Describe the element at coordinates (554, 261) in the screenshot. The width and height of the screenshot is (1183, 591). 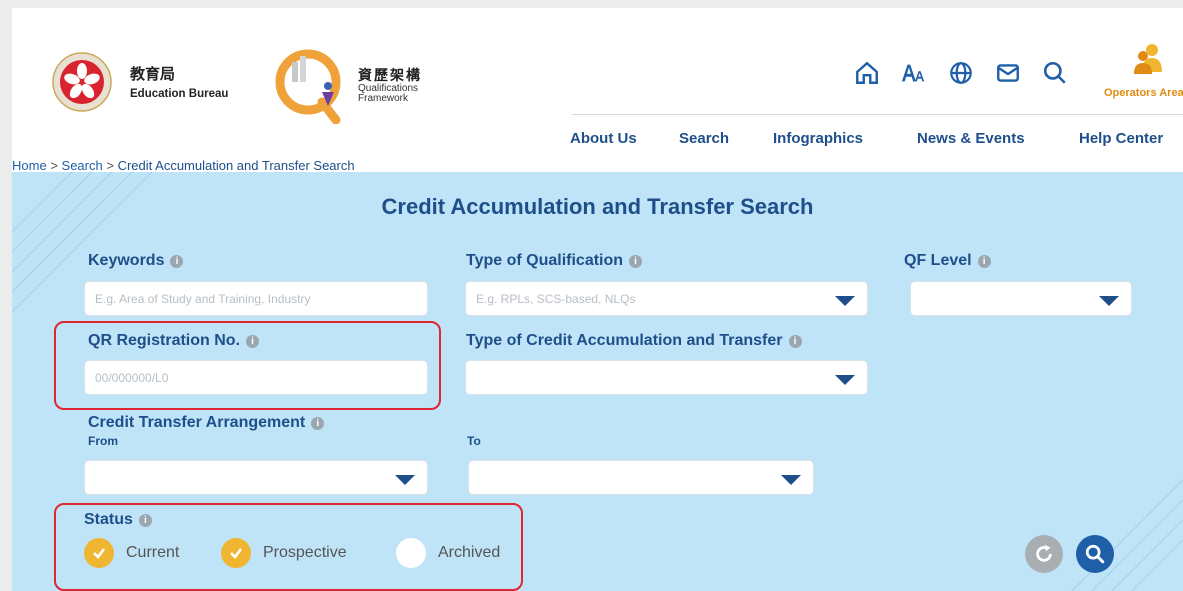
I see `type-of-qualification-label: Type of Qualification i` at that location.